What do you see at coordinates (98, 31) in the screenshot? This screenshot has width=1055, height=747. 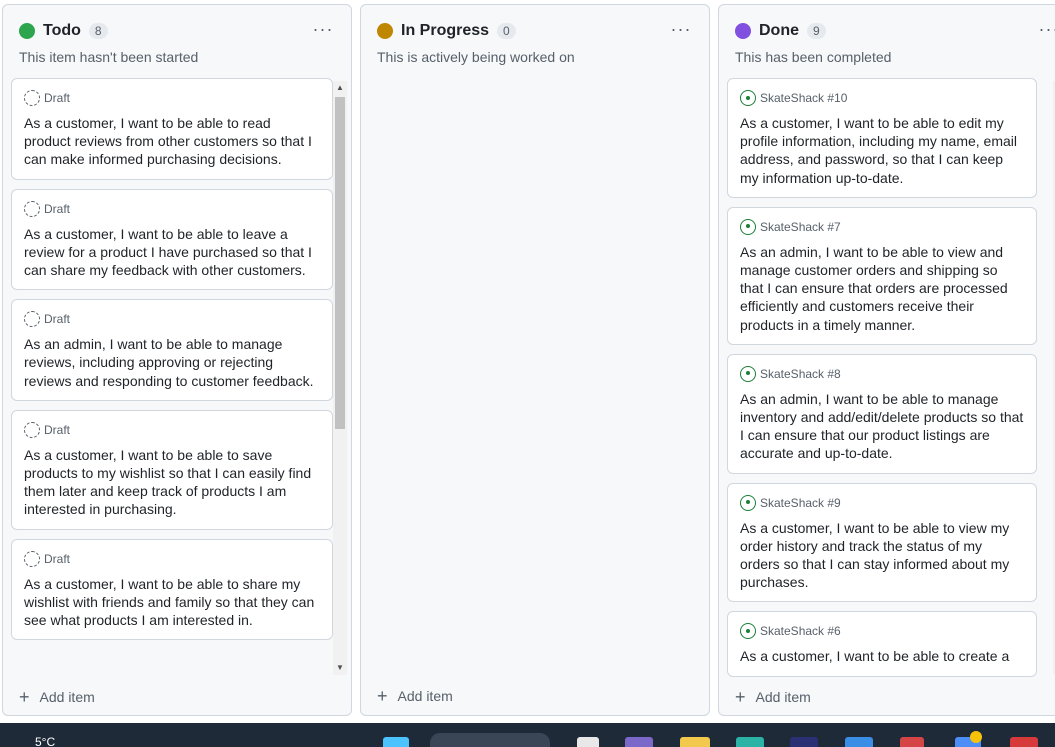 I see `column-count-badge: 8` at bounding box center [98, 31].